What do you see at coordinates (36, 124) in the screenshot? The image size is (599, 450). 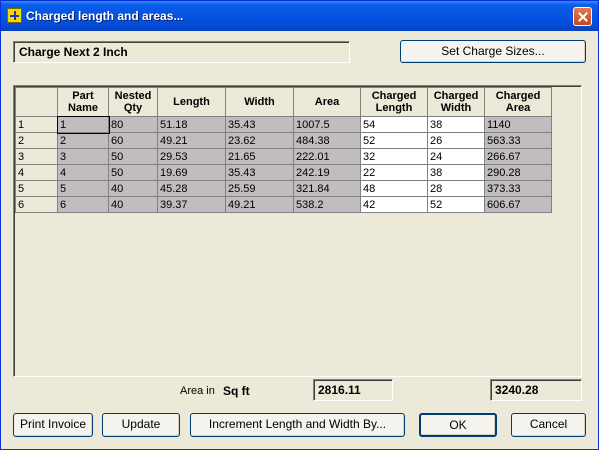 I see `row-header: 1` at bounding box center [36, 124].